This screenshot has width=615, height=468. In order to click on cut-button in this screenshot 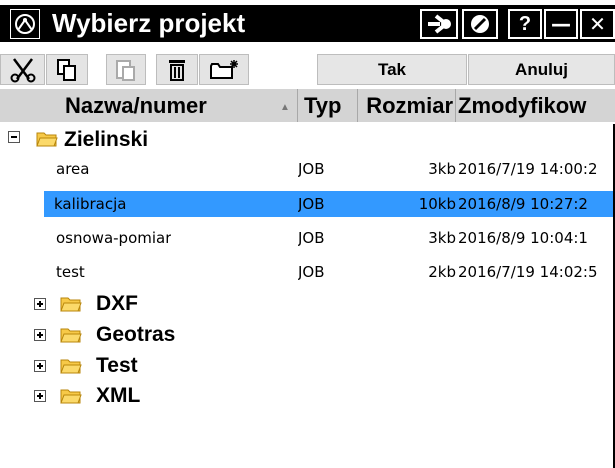, I will do `click(22, 69)`.